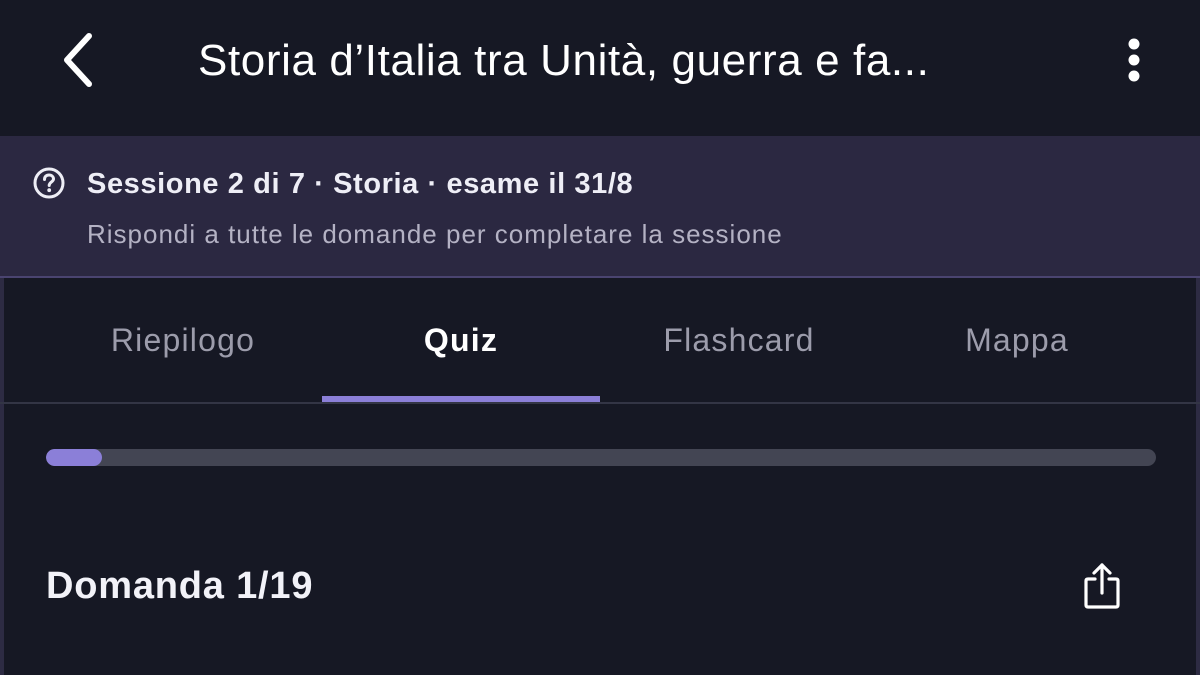 Image resolution: width=1200 pixels, height=675 pixels. Describe the element at coordinates (49, 183) in the screenshot. I see `help-circle-icon` at that location.